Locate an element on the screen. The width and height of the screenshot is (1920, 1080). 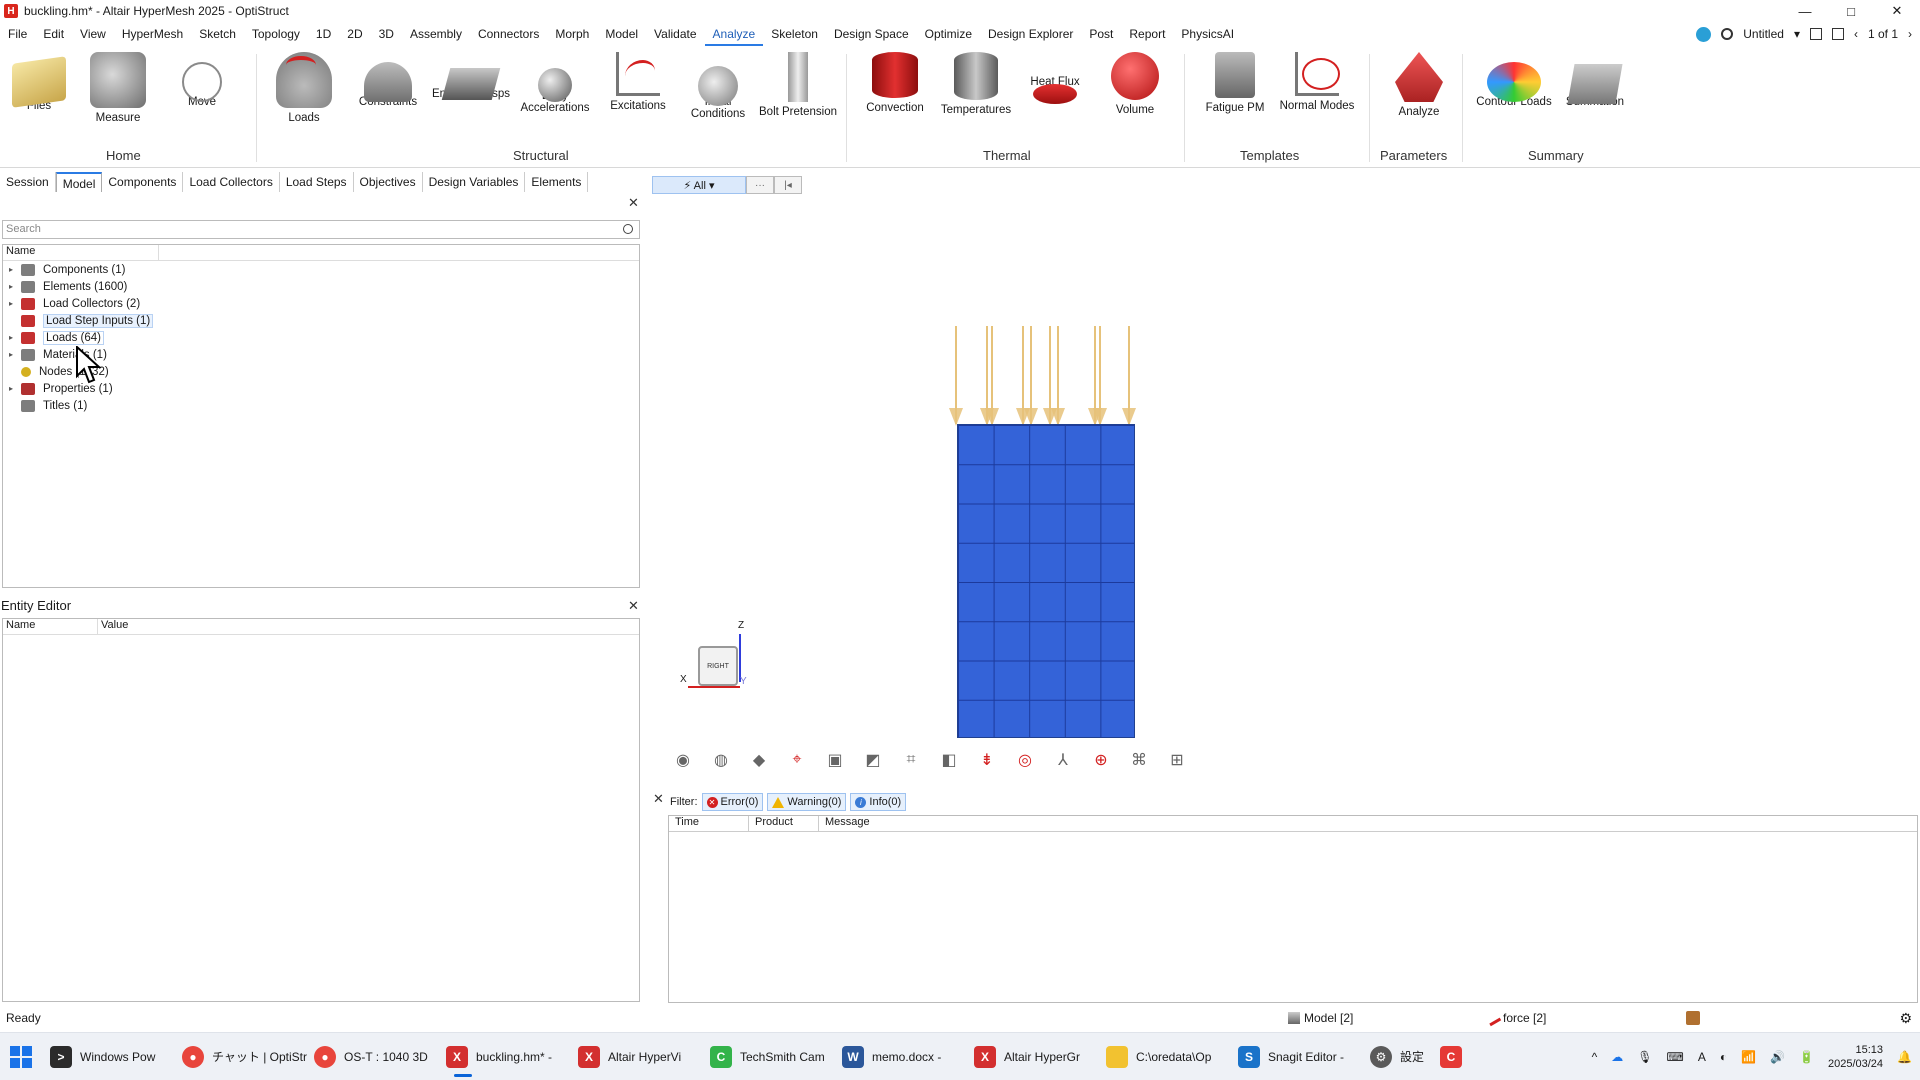
measure-icon: ⌘ is located at coordinates (1139, 760).